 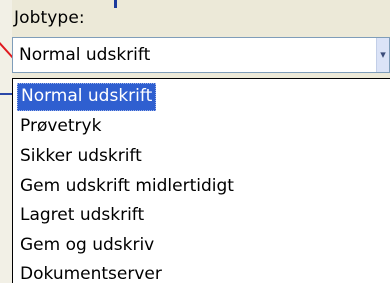 I want to click on left-panel-edge, so click(x=6, y=141).